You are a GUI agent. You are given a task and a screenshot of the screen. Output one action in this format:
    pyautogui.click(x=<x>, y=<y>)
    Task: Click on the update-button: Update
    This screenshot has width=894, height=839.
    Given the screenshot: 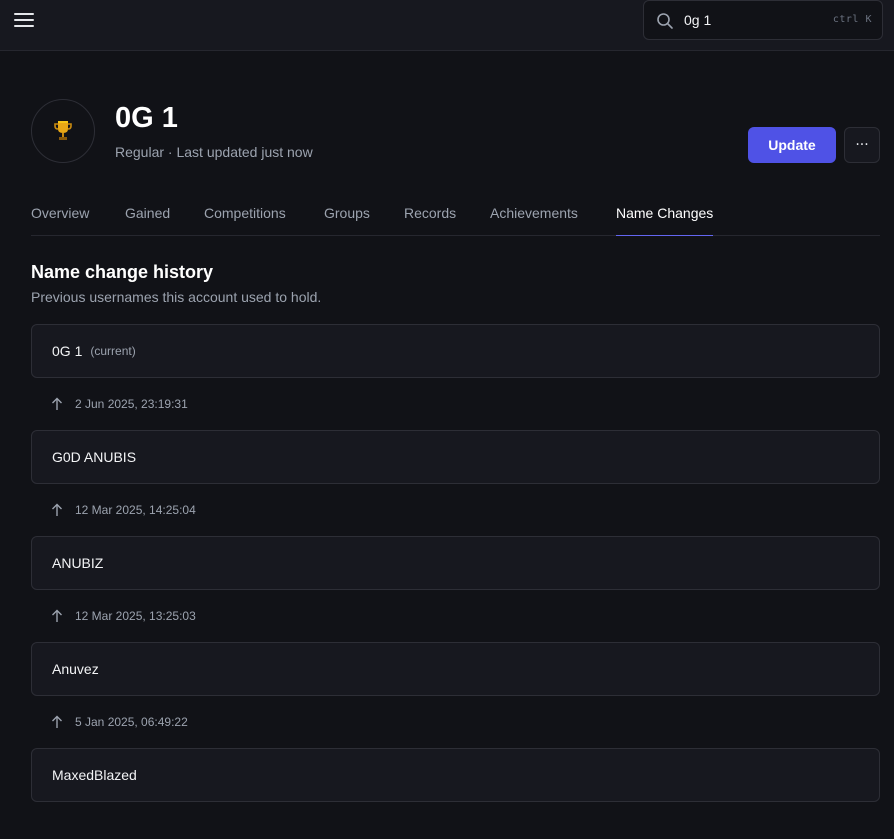 What is the action you would take?
    pyautogui.click(x=792, y=145)
    